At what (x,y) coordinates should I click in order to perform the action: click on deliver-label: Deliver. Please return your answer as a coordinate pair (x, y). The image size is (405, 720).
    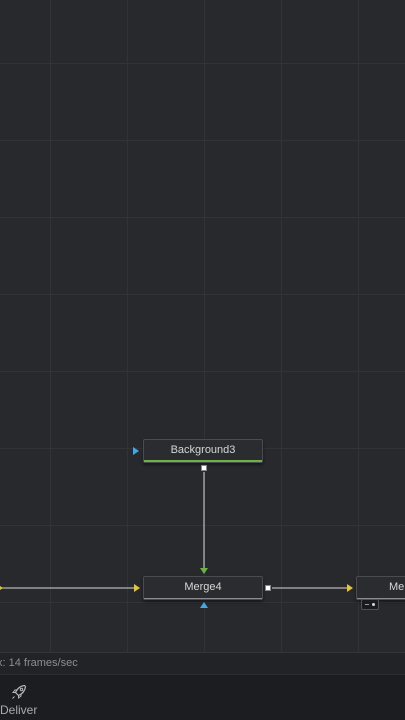
    Looking at the image, I should click on (19, 710).